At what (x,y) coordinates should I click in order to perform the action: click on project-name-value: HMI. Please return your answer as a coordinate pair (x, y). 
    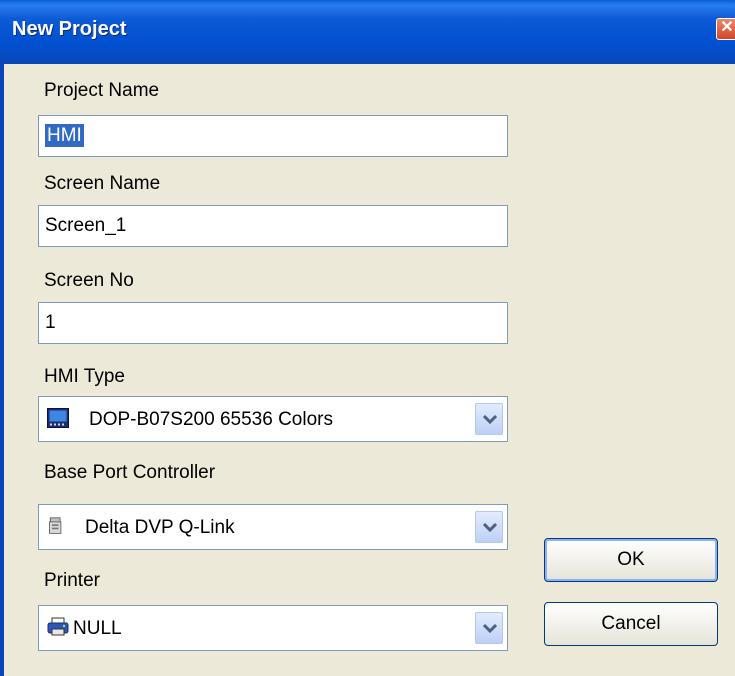
    Looking at the image, I should click on (64, 135).